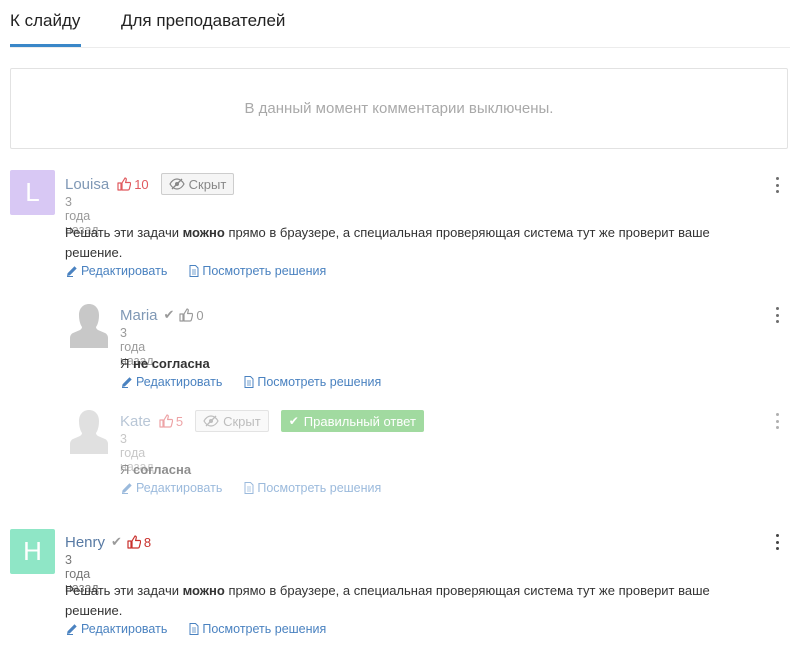 This screenshot has width=790, height=660. What do you see at coordinates (32, 192) in the screenshot?
I see `avatar: L` at bounding box center [32, 192].